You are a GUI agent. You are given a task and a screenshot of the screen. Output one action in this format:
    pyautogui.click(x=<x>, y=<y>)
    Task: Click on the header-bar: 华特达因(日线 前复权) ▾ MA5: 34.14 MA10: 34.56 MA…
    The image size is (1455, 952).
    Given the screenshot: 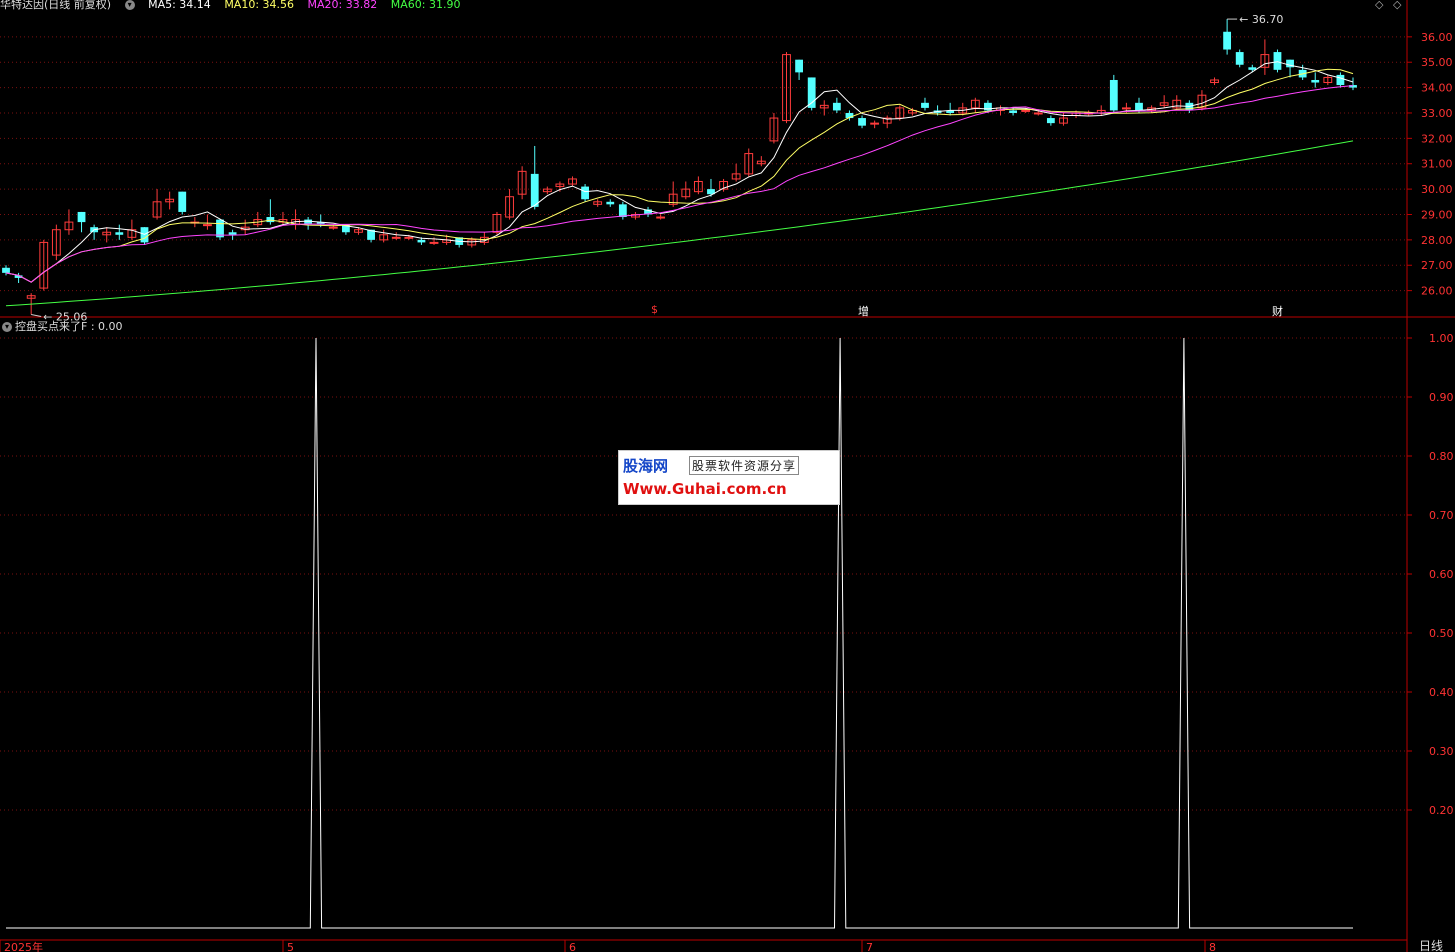 What is the action you would take?
    pyautogui.click(x=235, y=5)
    